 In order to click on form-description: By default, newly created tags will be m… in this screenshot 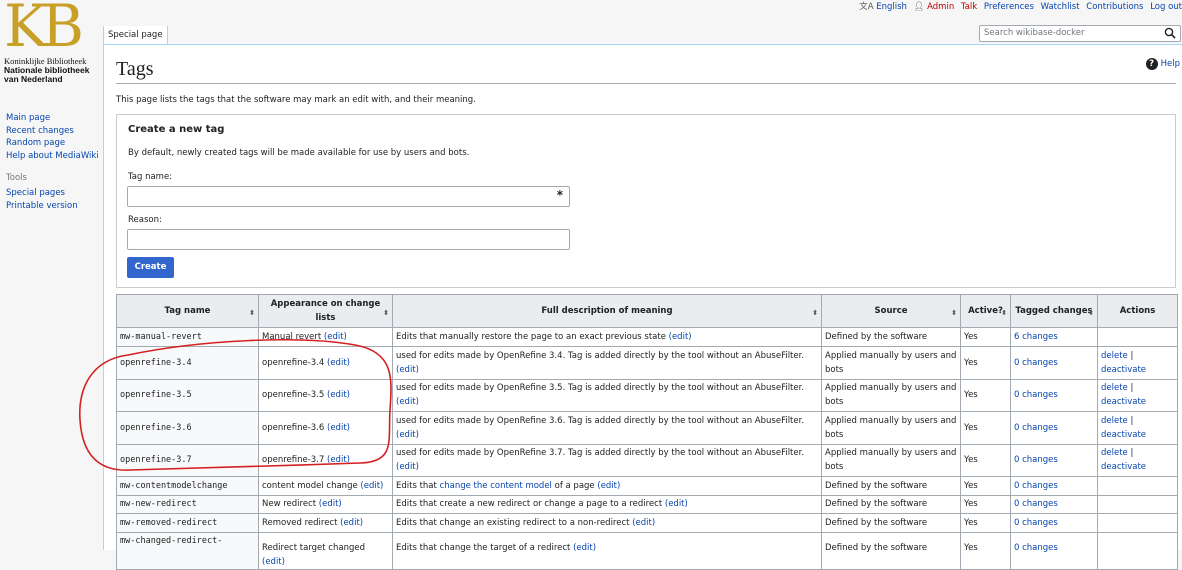, I will do `click(299, 153)`.